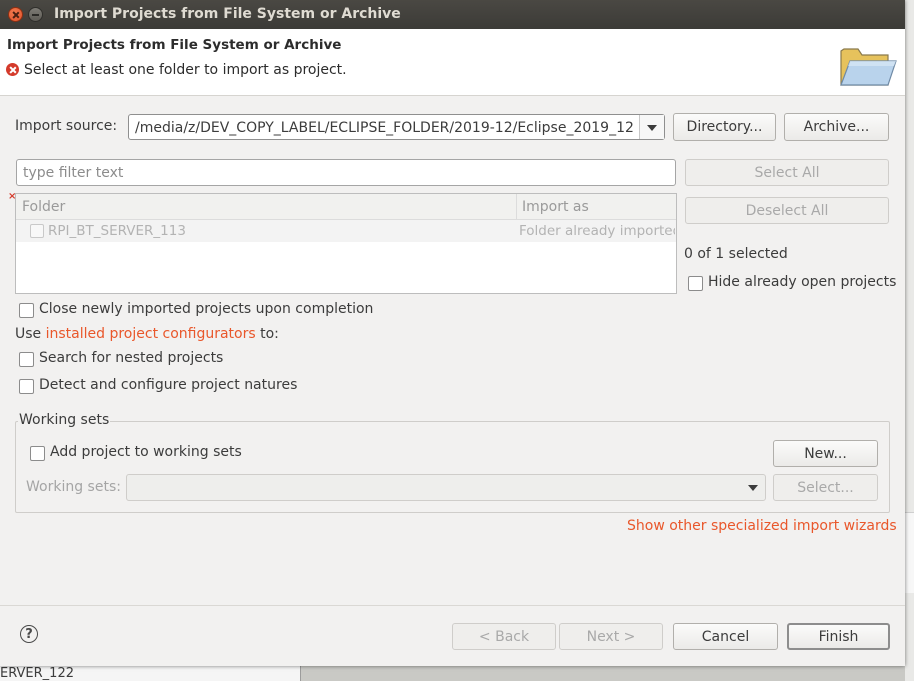 The image size is (914, 681). I want to click on column-folder: Folder, so click(43, 207).